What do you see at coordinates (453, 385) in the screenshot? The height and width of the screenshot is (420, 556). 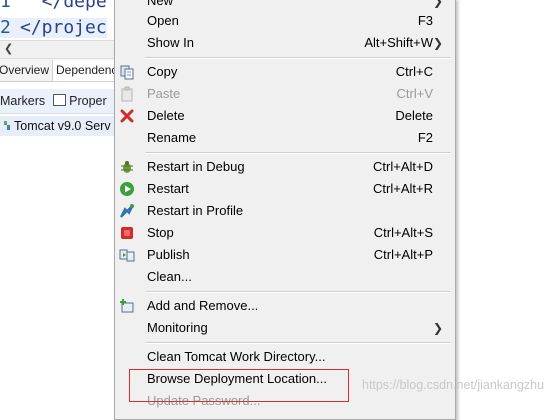 I see `watermark-text: https://blog.csdn.net/jiankangzhu` at bounding box center [453, 385].